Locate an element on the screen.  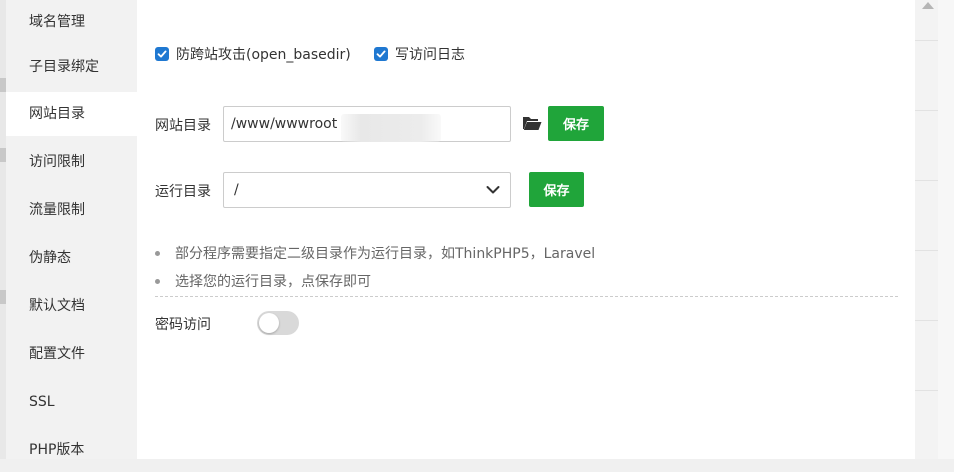
folder-open-icon is located at coordinates (532, 123).